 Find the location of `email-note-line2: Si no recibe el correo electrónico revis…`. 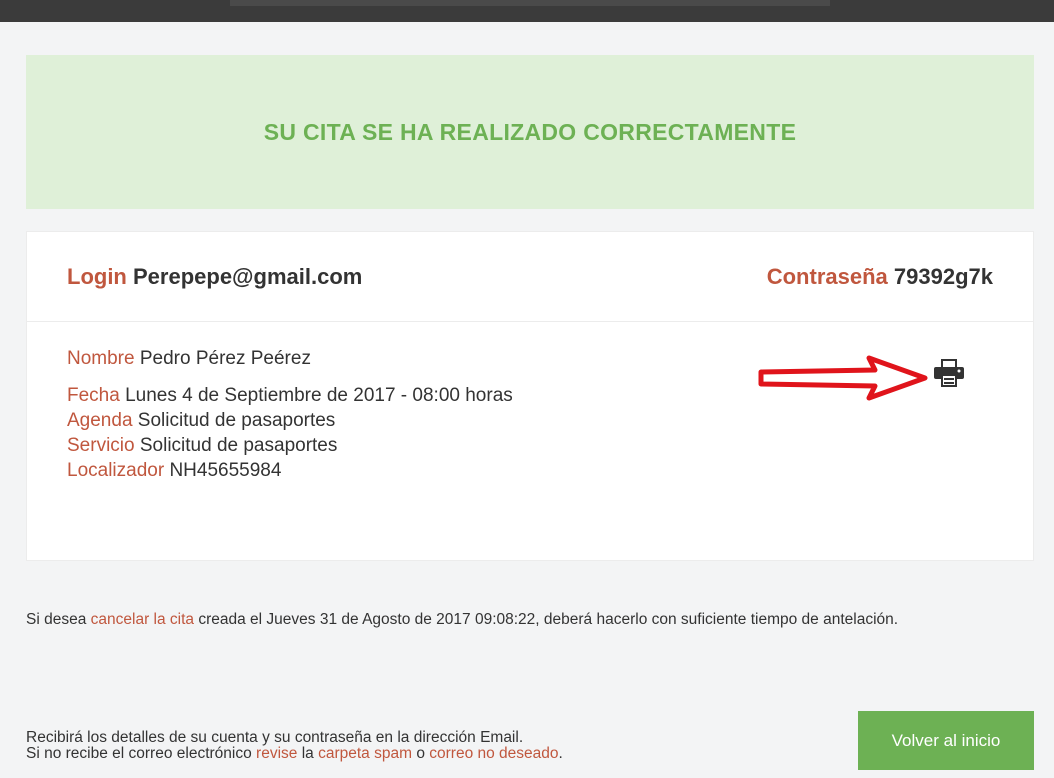

email-note-line2: Si no recibe el correo electrónico revis… is located at coordinates (426, 754).